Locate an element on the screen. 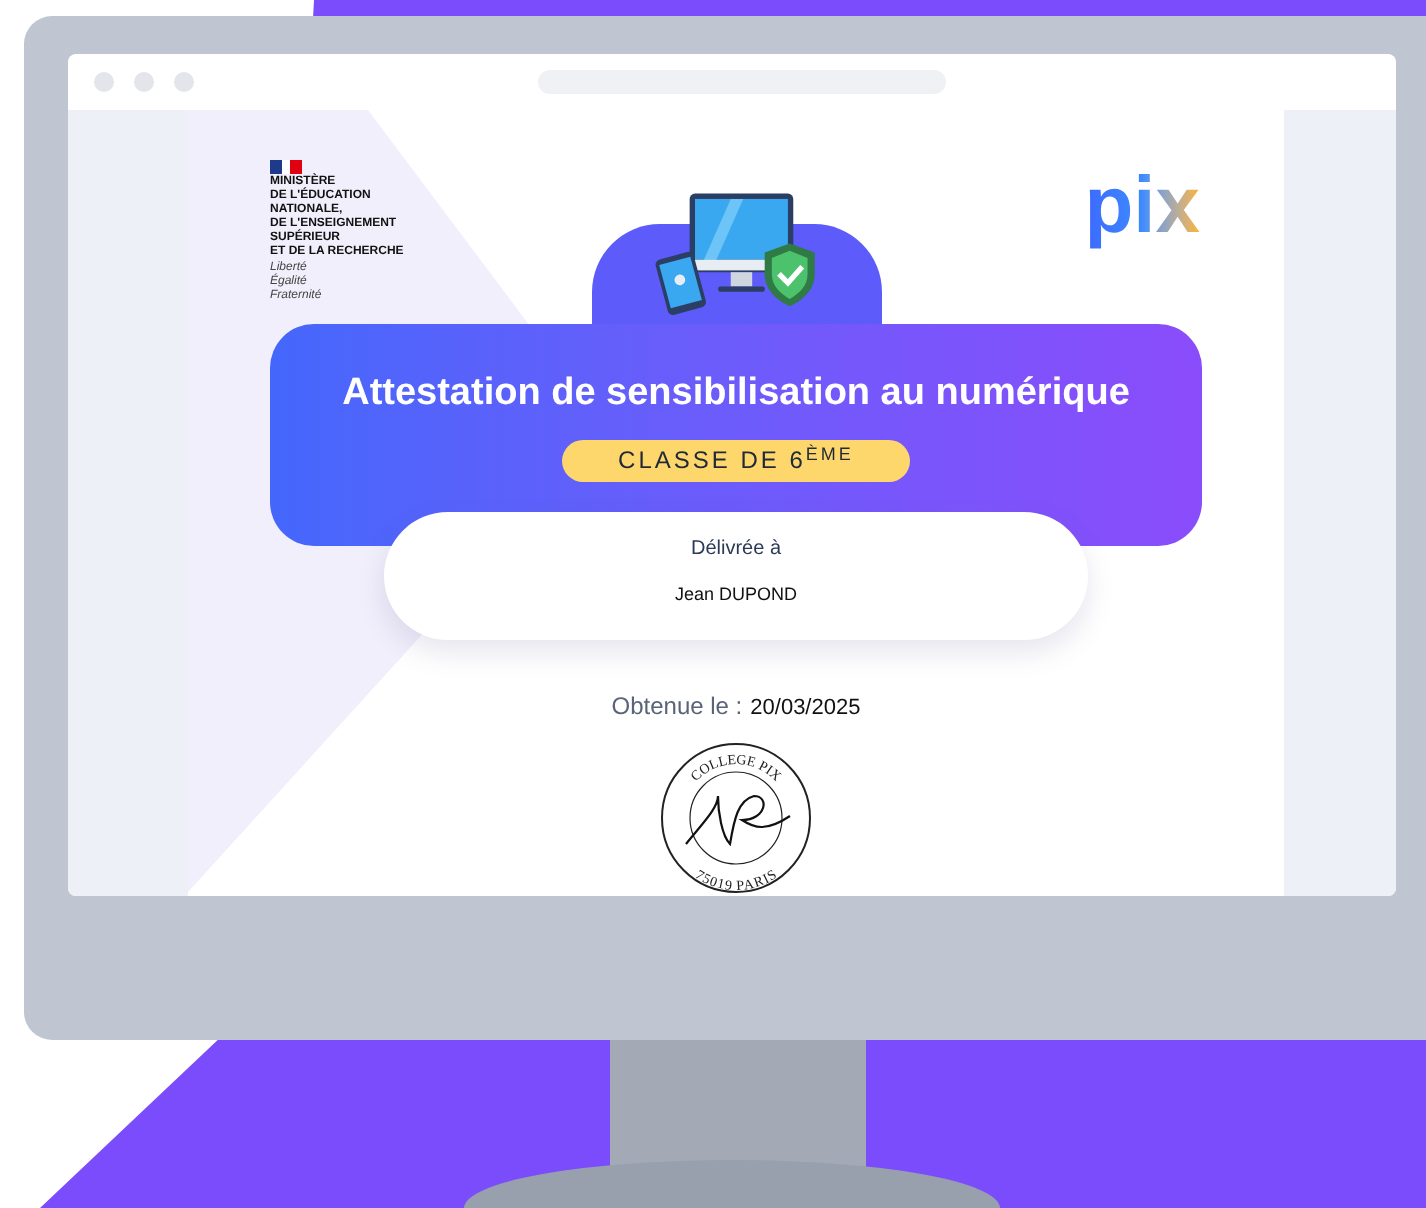 This screenshot has width=1426, height=1208. obtained-date: 20/03/2025 is located at coordinates (805, 708).